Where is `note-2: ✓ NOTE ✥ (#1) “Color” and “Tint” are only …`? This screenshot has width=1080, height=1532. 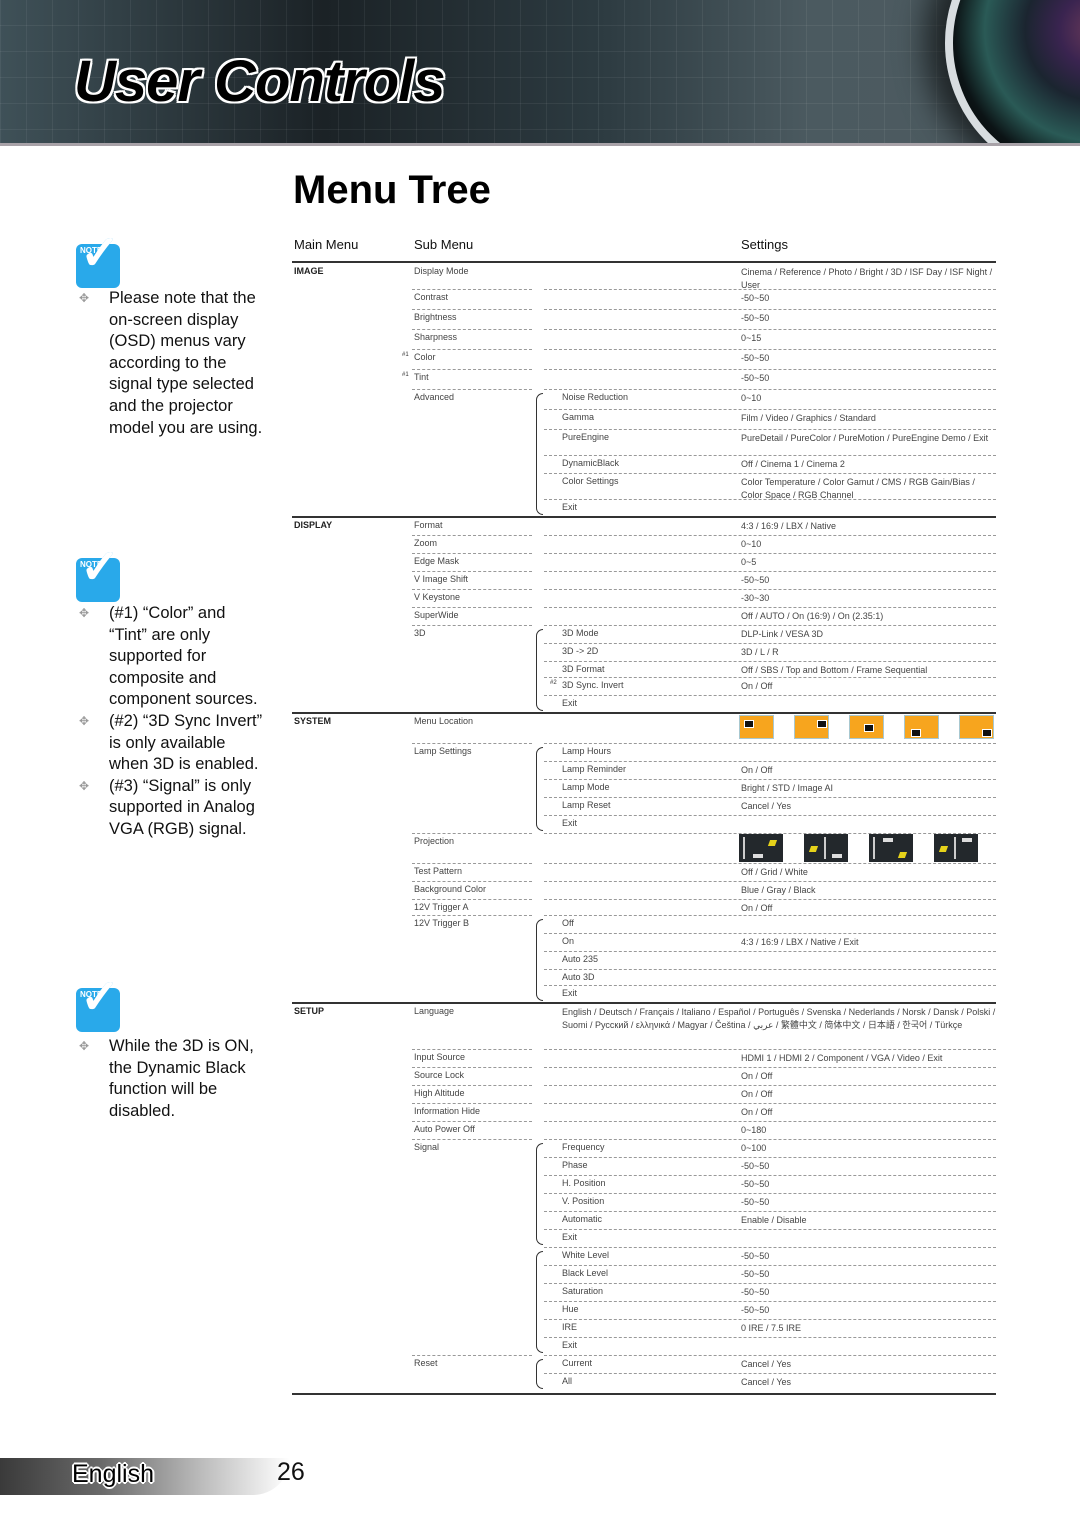 note-2: ✓ NOTE ✥ (#1) “Color” and “Tint” are only … is located at coordinates (171, 692).